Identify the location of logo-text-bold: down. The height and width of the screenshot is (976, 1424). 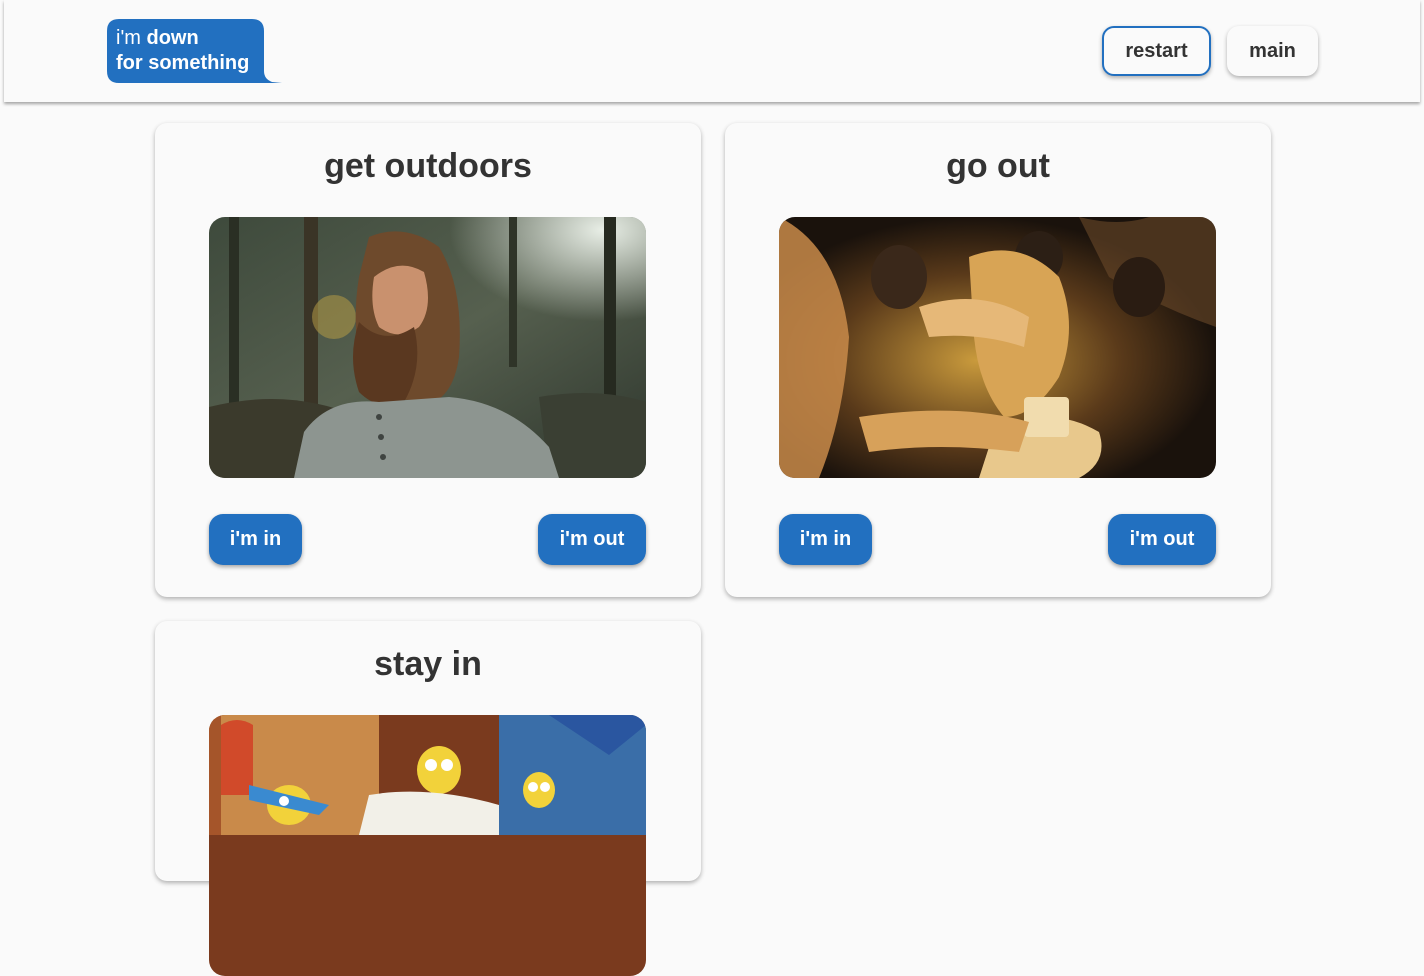
(172, 38).